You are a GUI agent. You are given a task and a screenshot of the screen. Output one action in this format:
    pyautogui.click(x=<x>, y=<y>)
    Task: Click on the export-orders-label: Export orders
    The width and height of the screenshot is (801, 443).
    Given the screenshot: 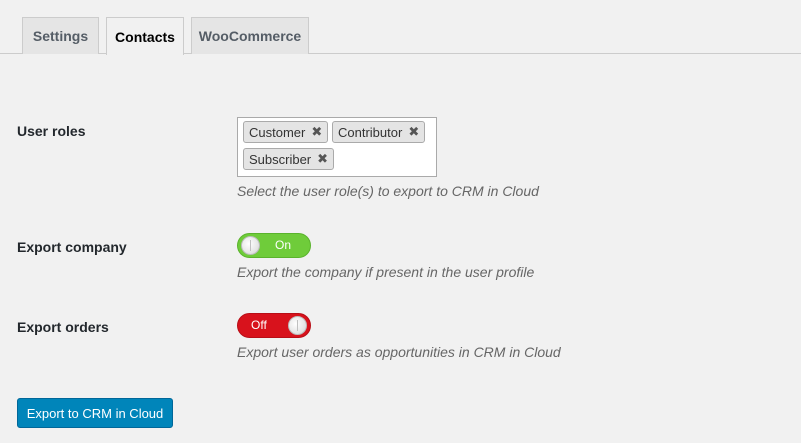 What is the action you would take?
    pyautogui.click(x=63, y=327)
    